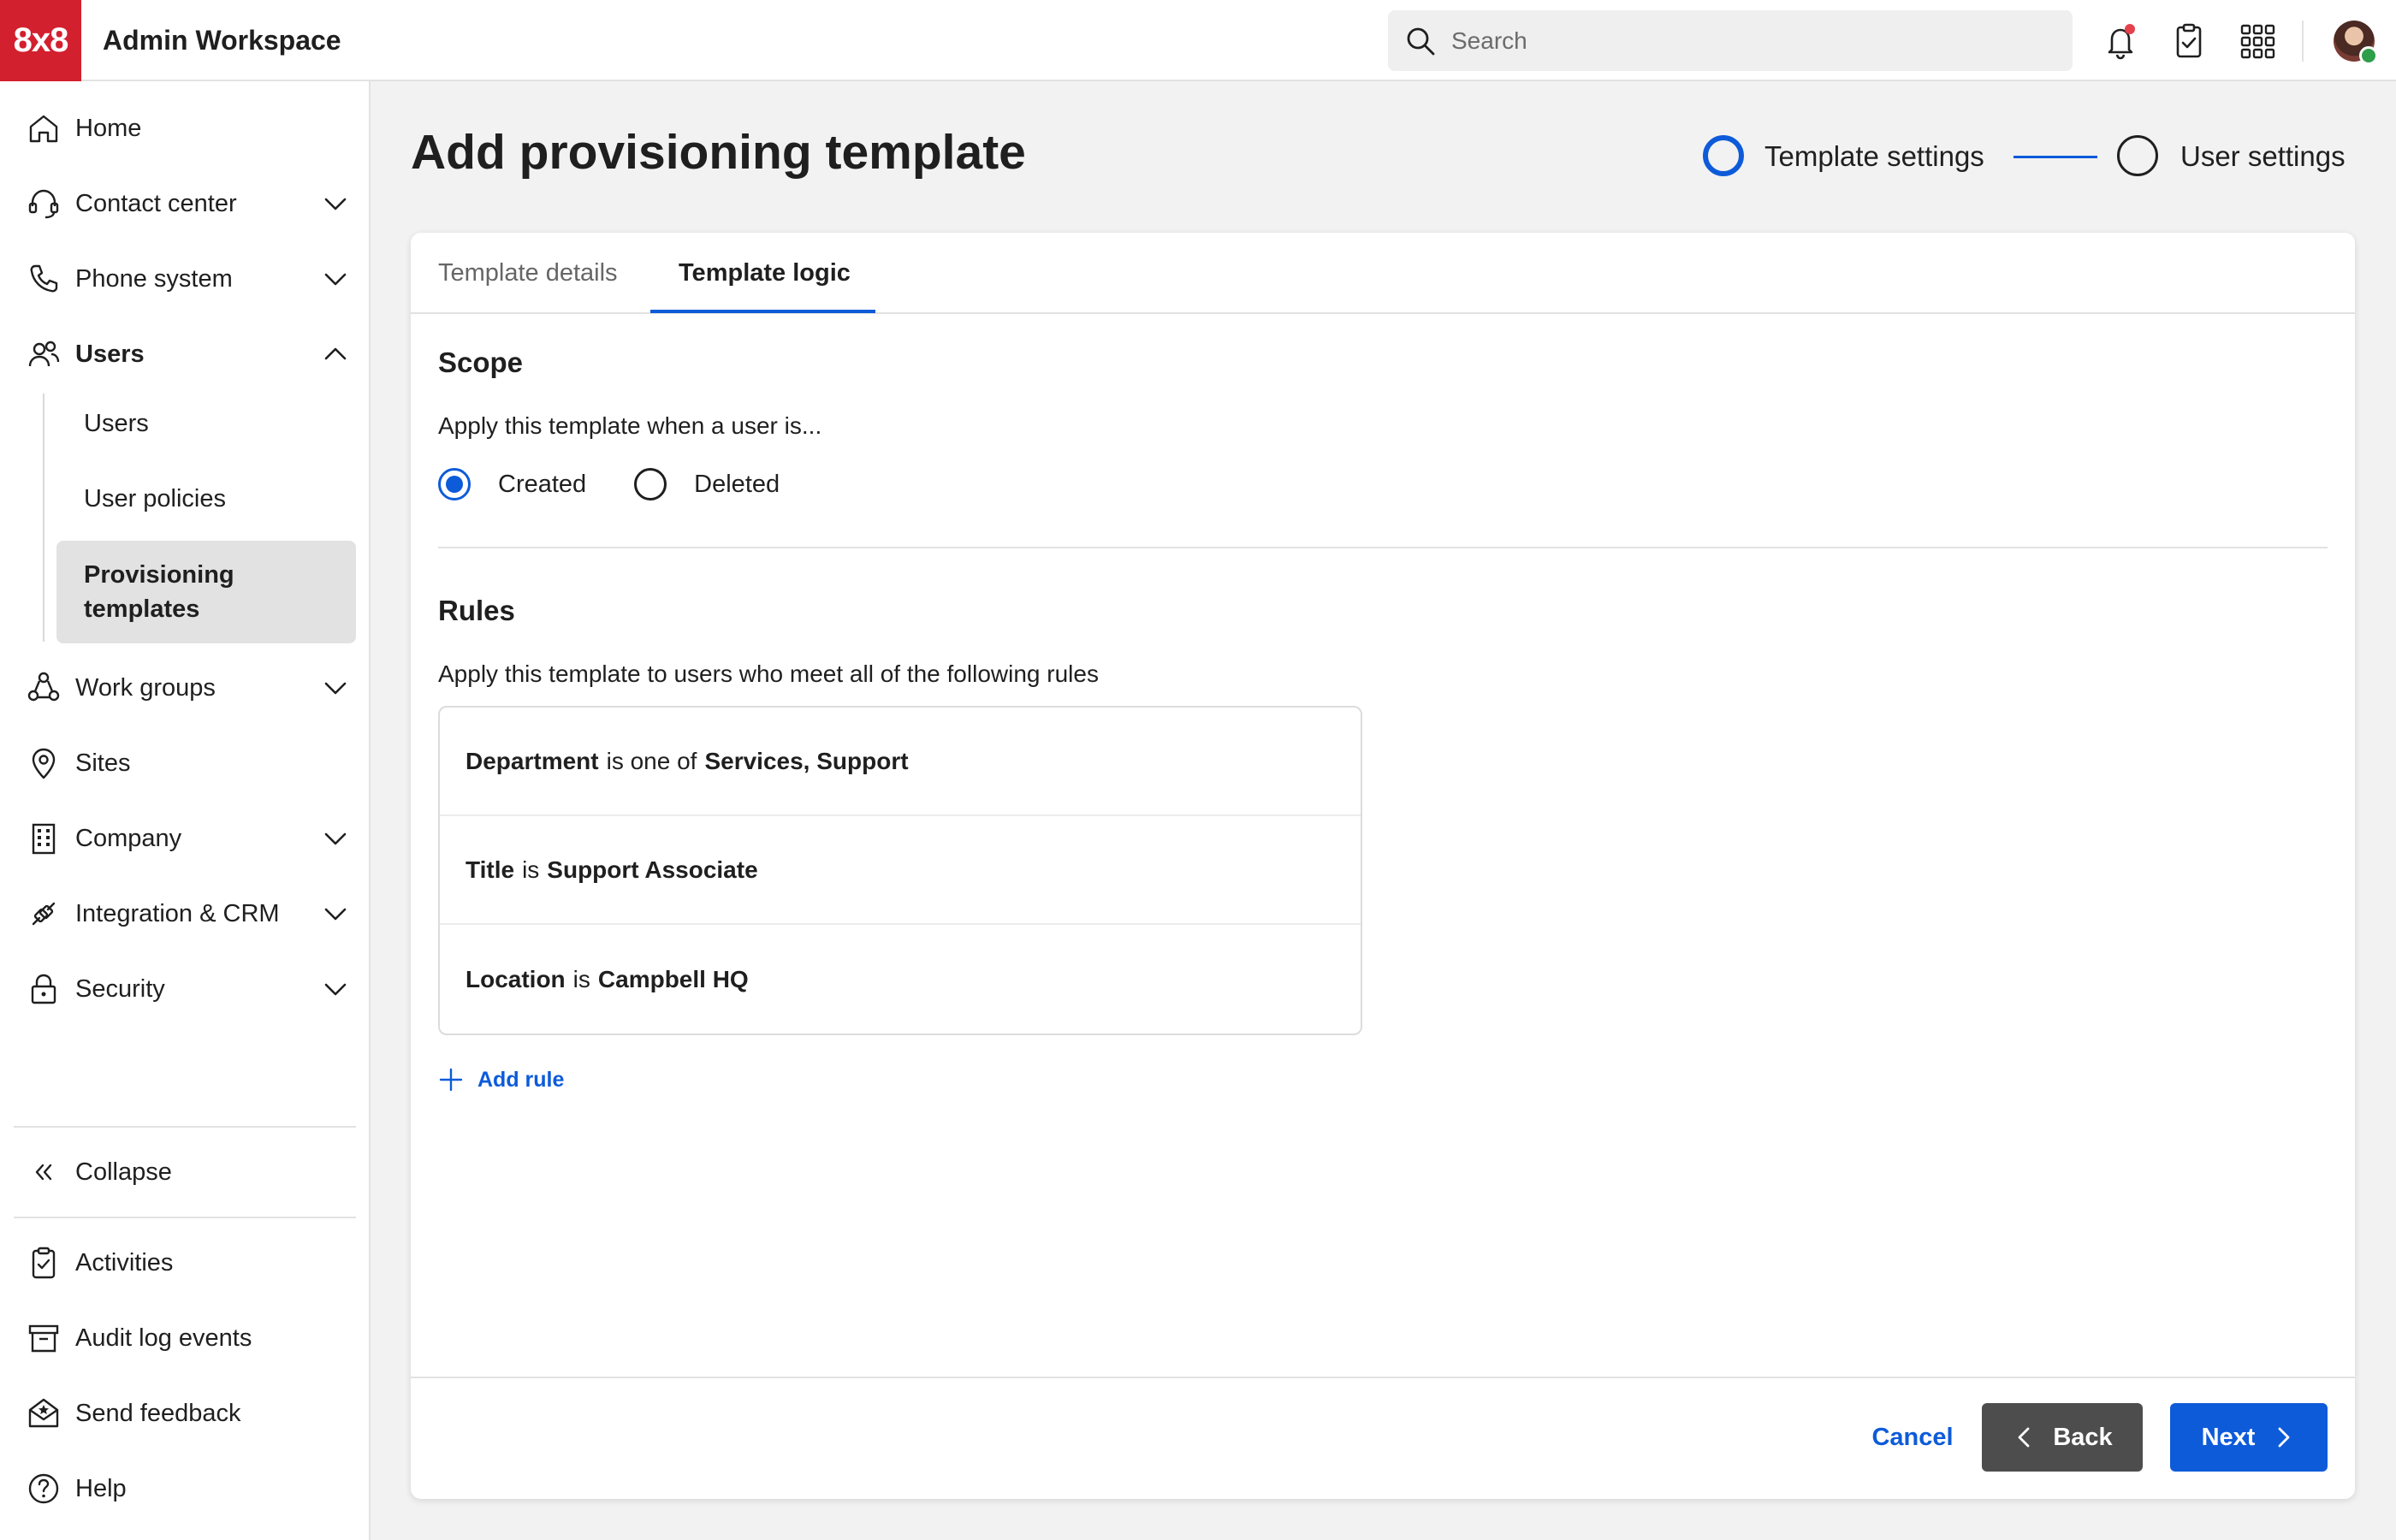  Describe the element at coordinates (124, 1262) in the screenshot. I see `sidebar-item-label: Activities` at that location.